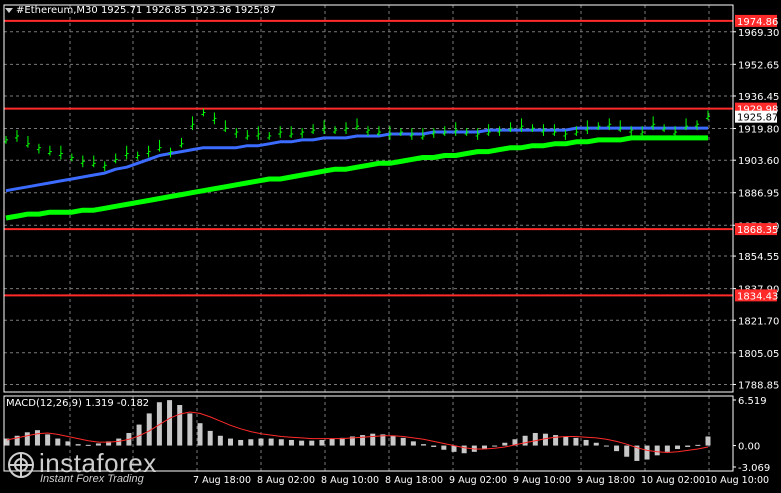 The width and height of the screenshot is (781, 493). What do you see at coordinates (758, 65) in the screenshot?
I see `price-tick-label: 1952.65` at bounding box center [758, 65].